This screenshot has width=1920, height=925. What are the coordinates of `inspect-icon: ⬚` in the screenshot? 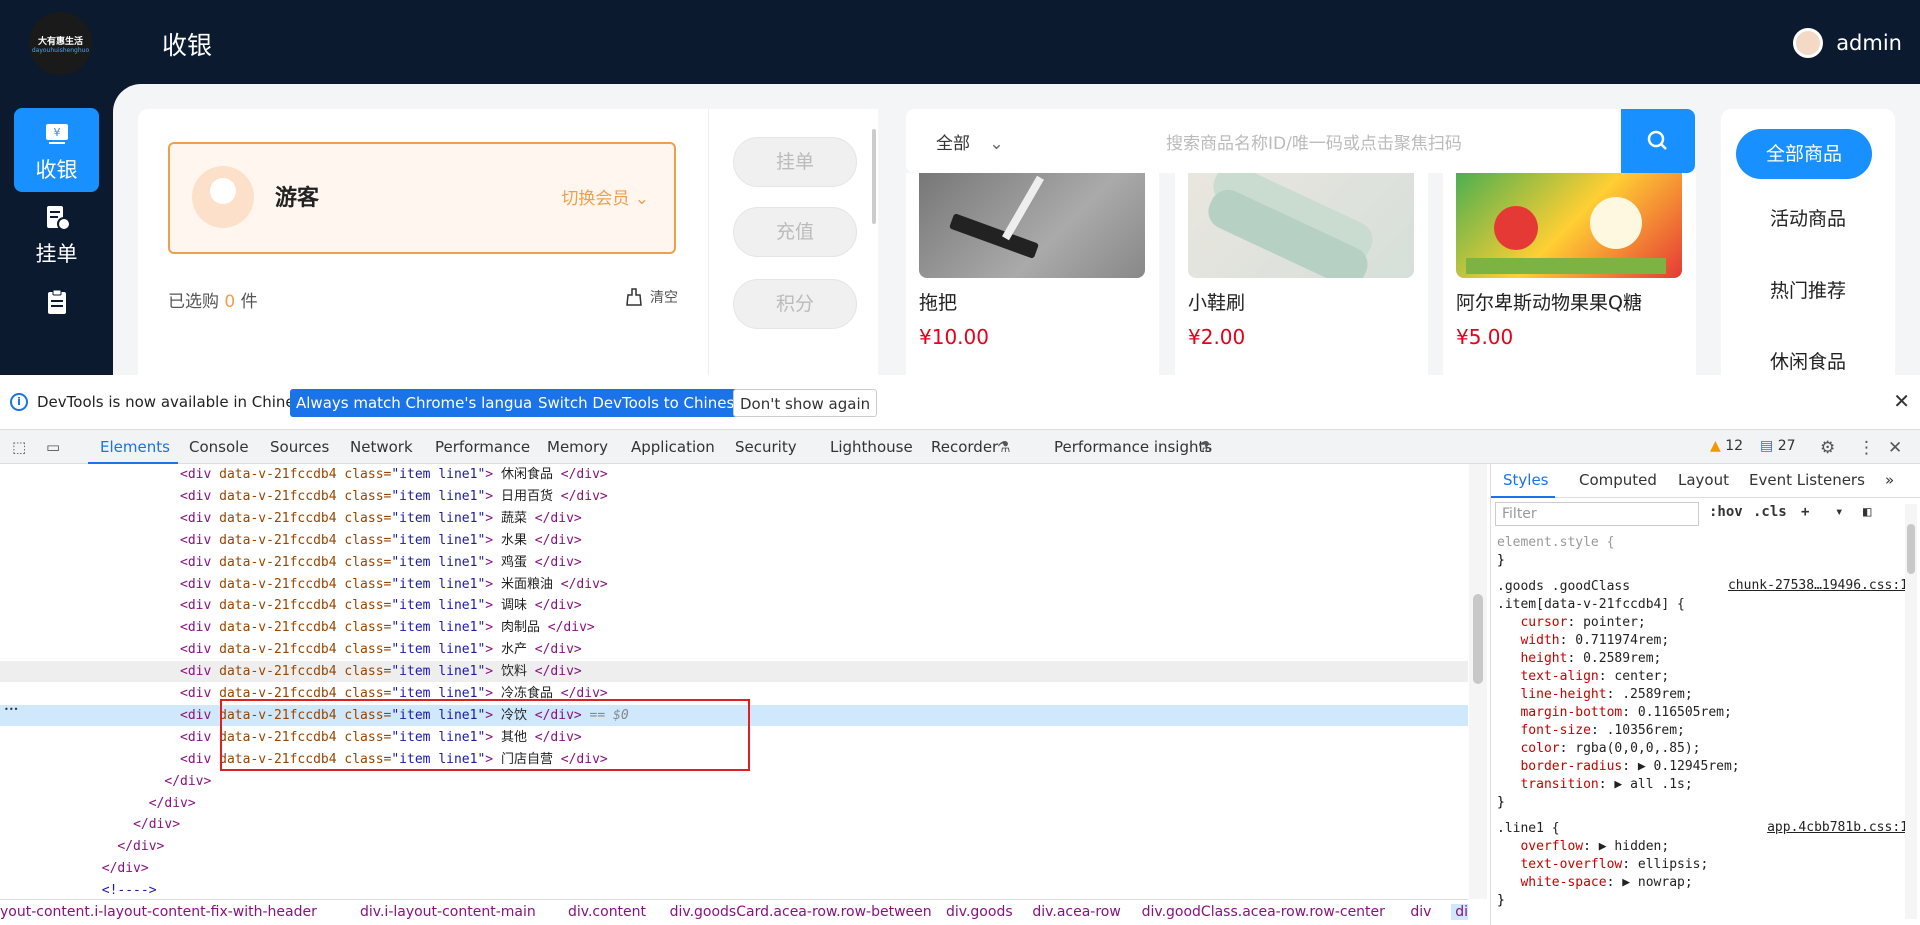 It's located at (19, 447).